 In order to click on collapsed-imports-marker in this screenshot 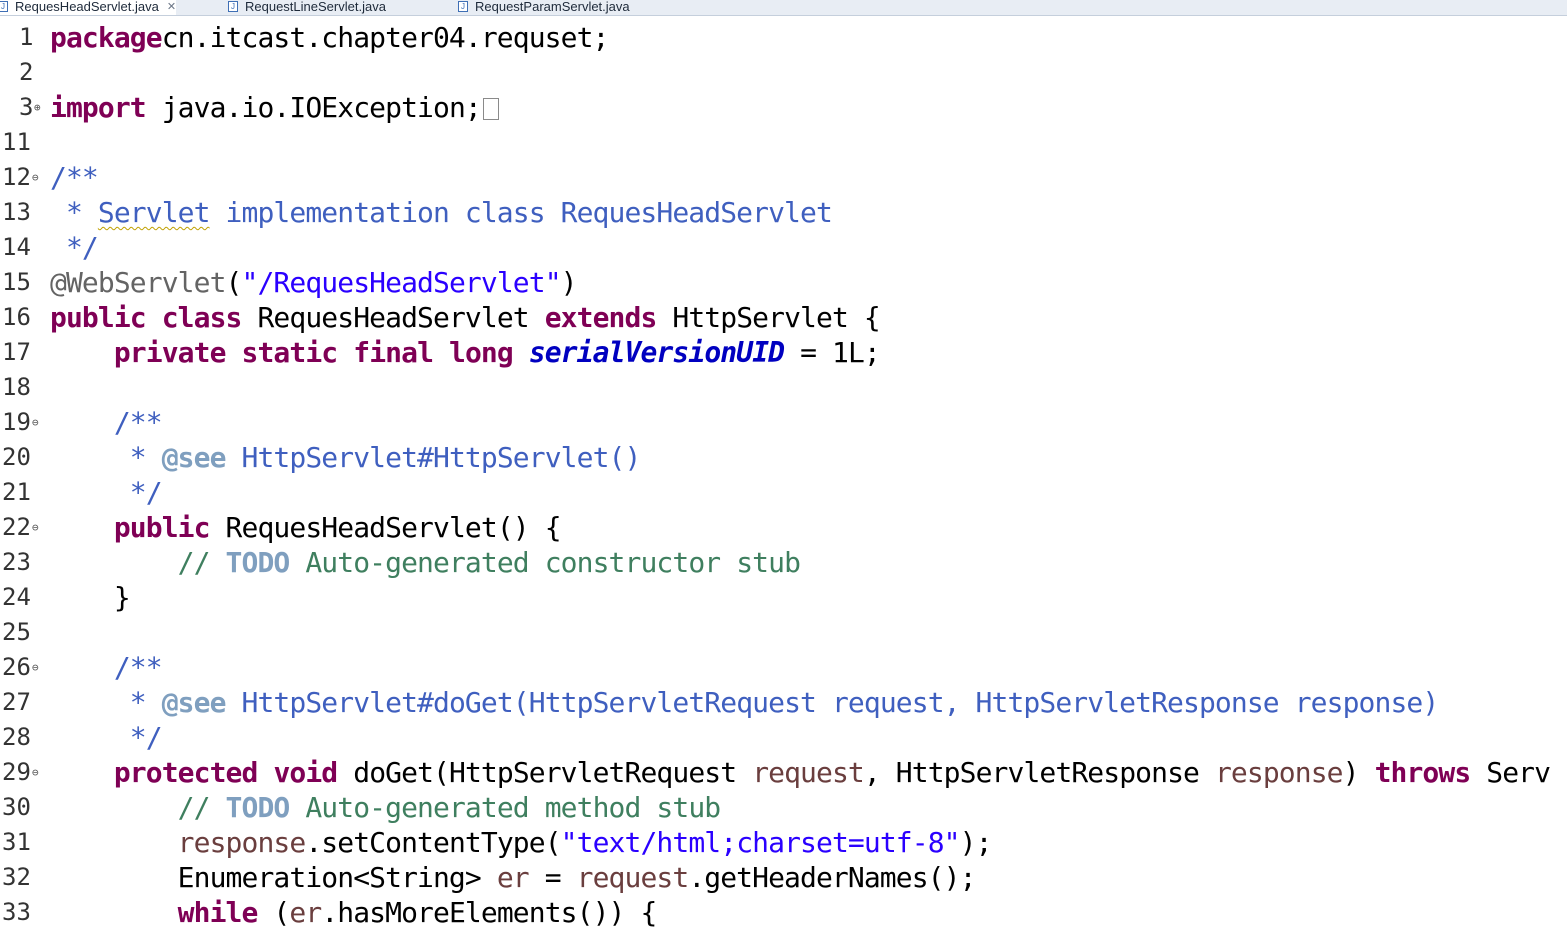, I will do `click(490, 109)`.